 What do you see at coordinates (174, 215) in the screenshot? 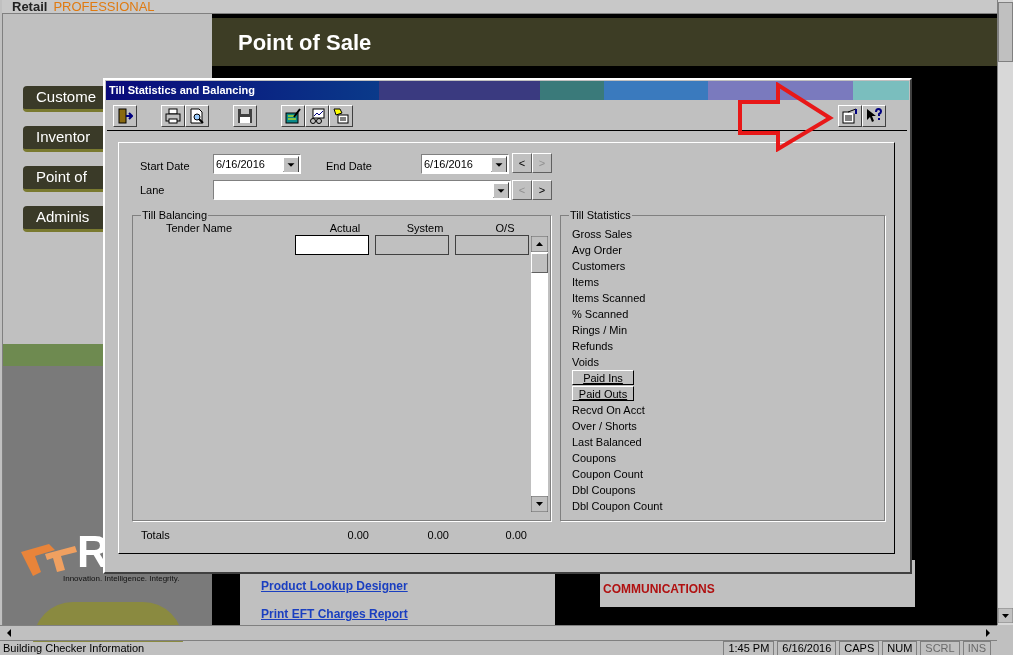
I see `group-title: Till Balancing` at bounding box center [174, 215].